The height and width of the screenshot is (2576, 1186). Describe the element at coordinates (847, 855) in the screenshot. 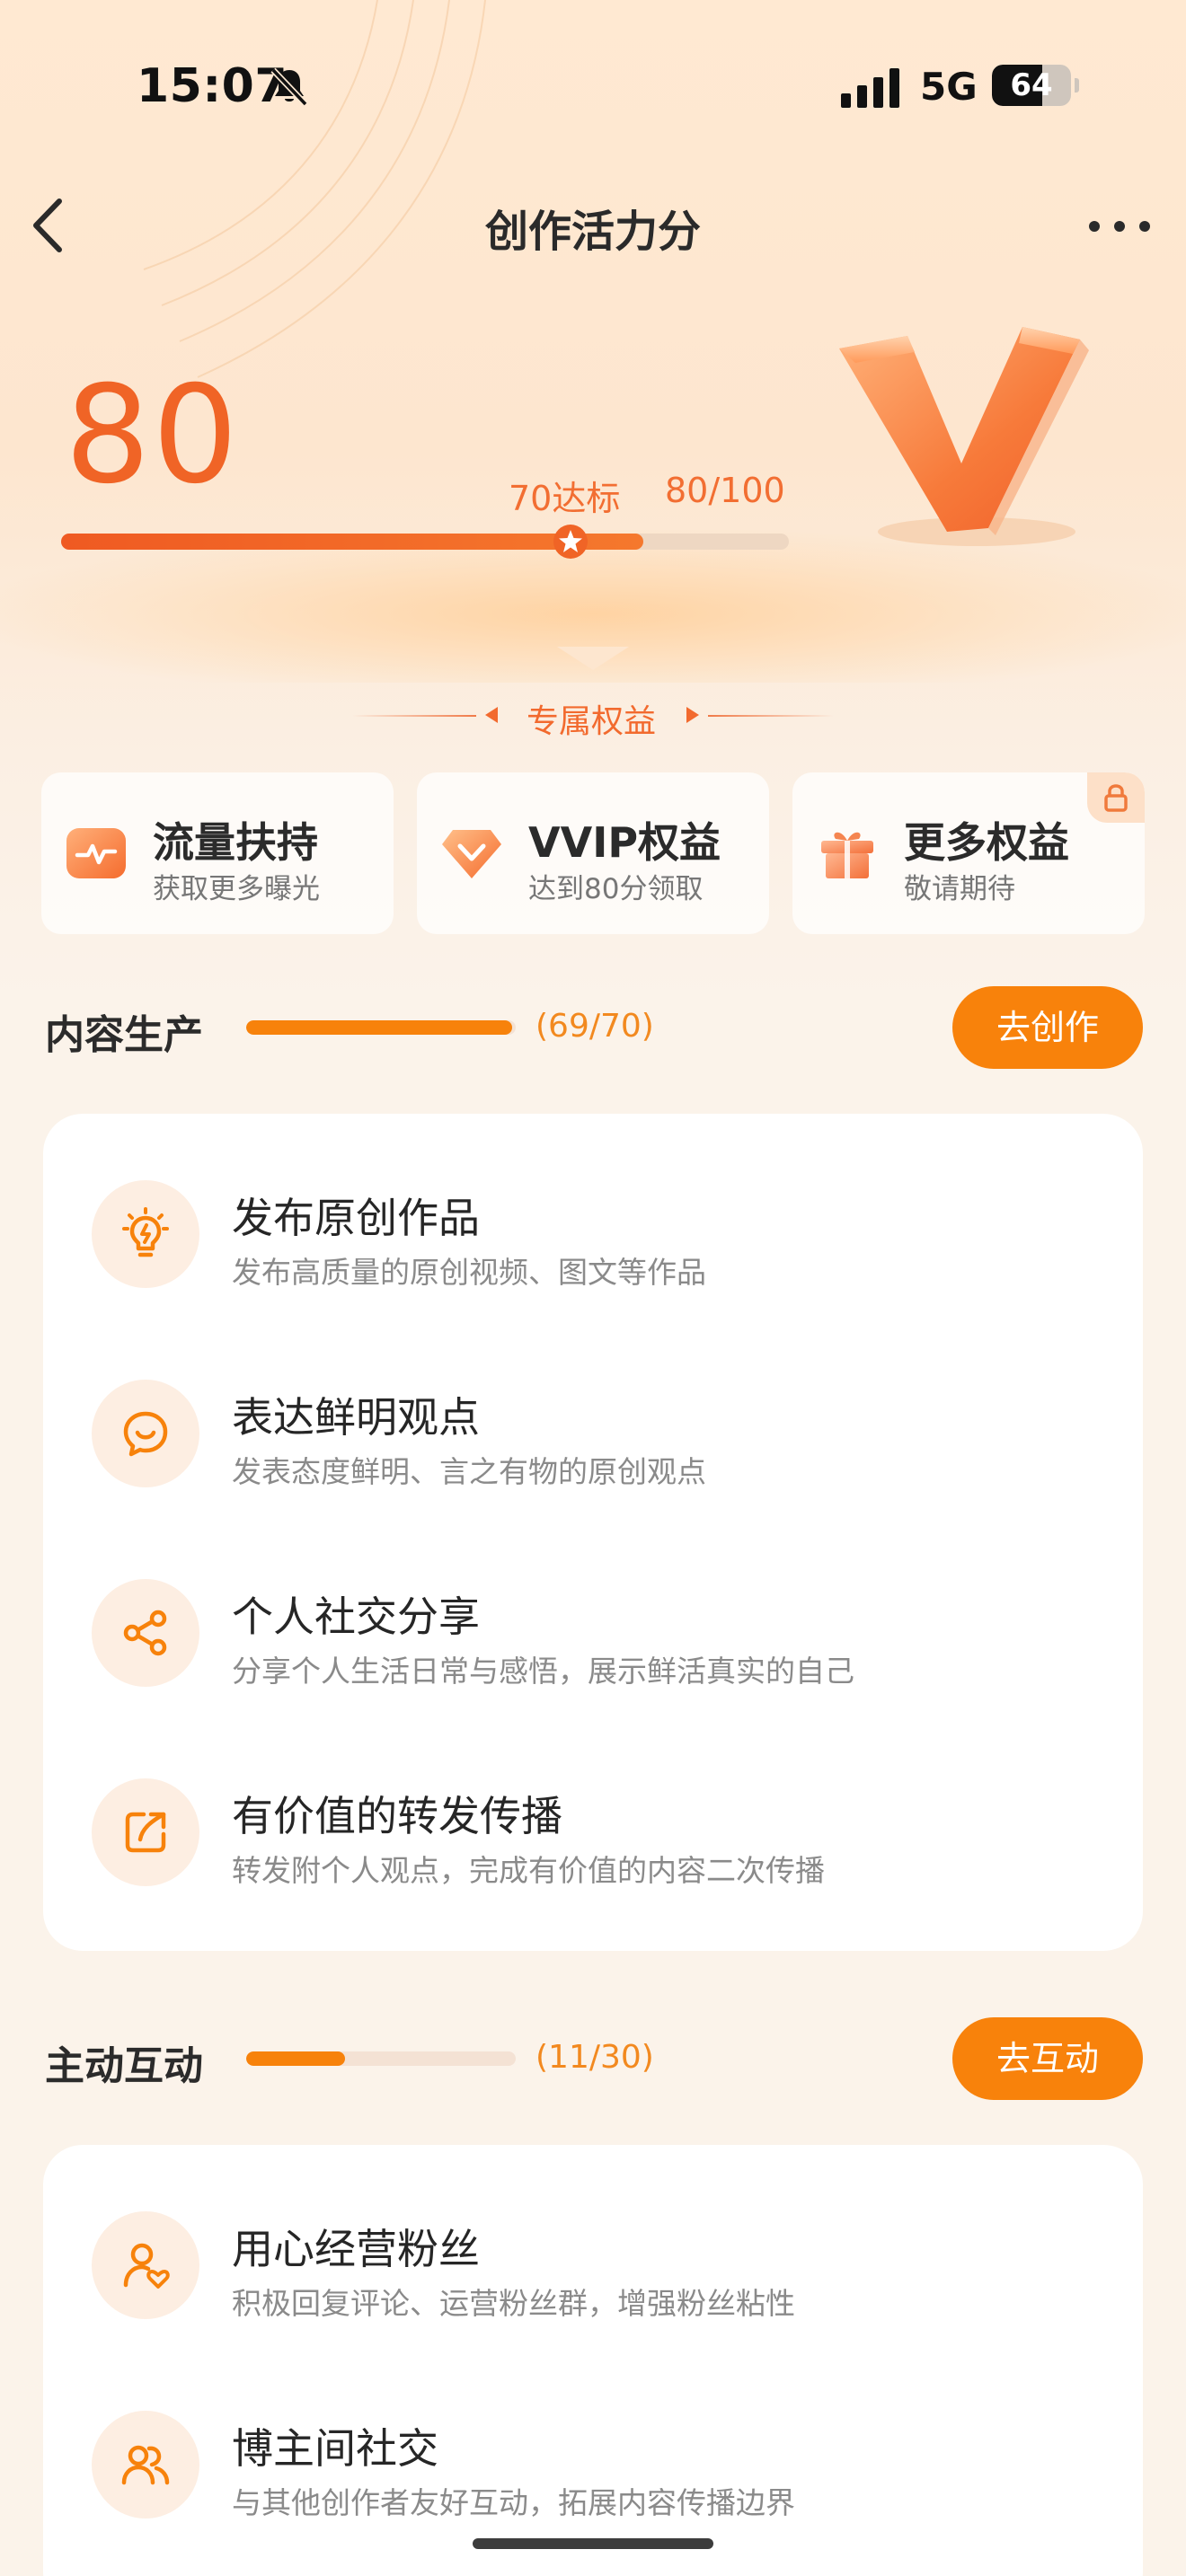

I see `gift-icon` at that location.